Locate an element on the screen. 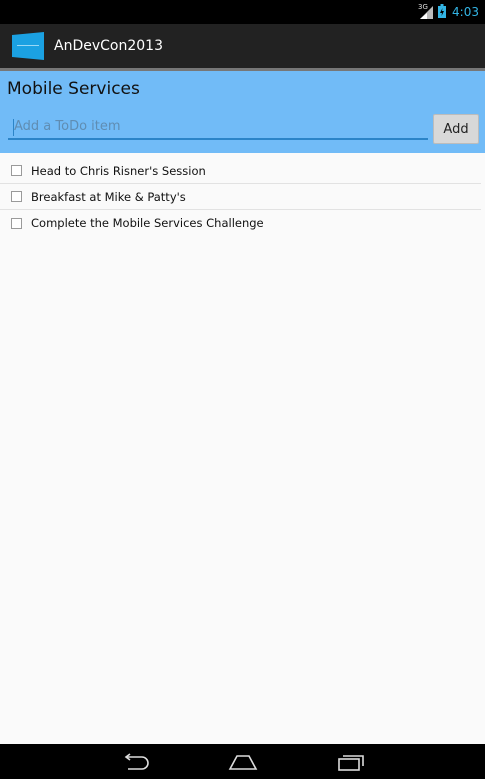 The image size is (485, 779). panel-title: Mobile Services is located at coordinates (73, 89).